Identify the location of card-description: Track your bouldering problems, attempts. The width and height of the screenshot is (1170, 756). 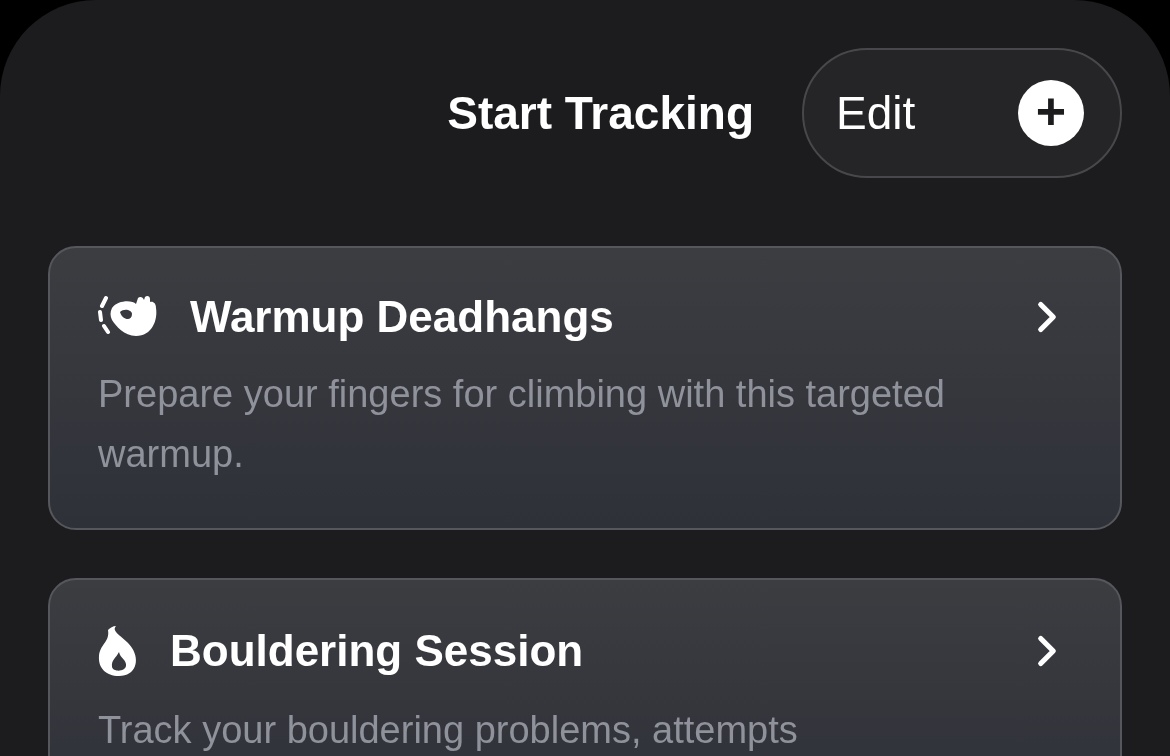
(448, 730).